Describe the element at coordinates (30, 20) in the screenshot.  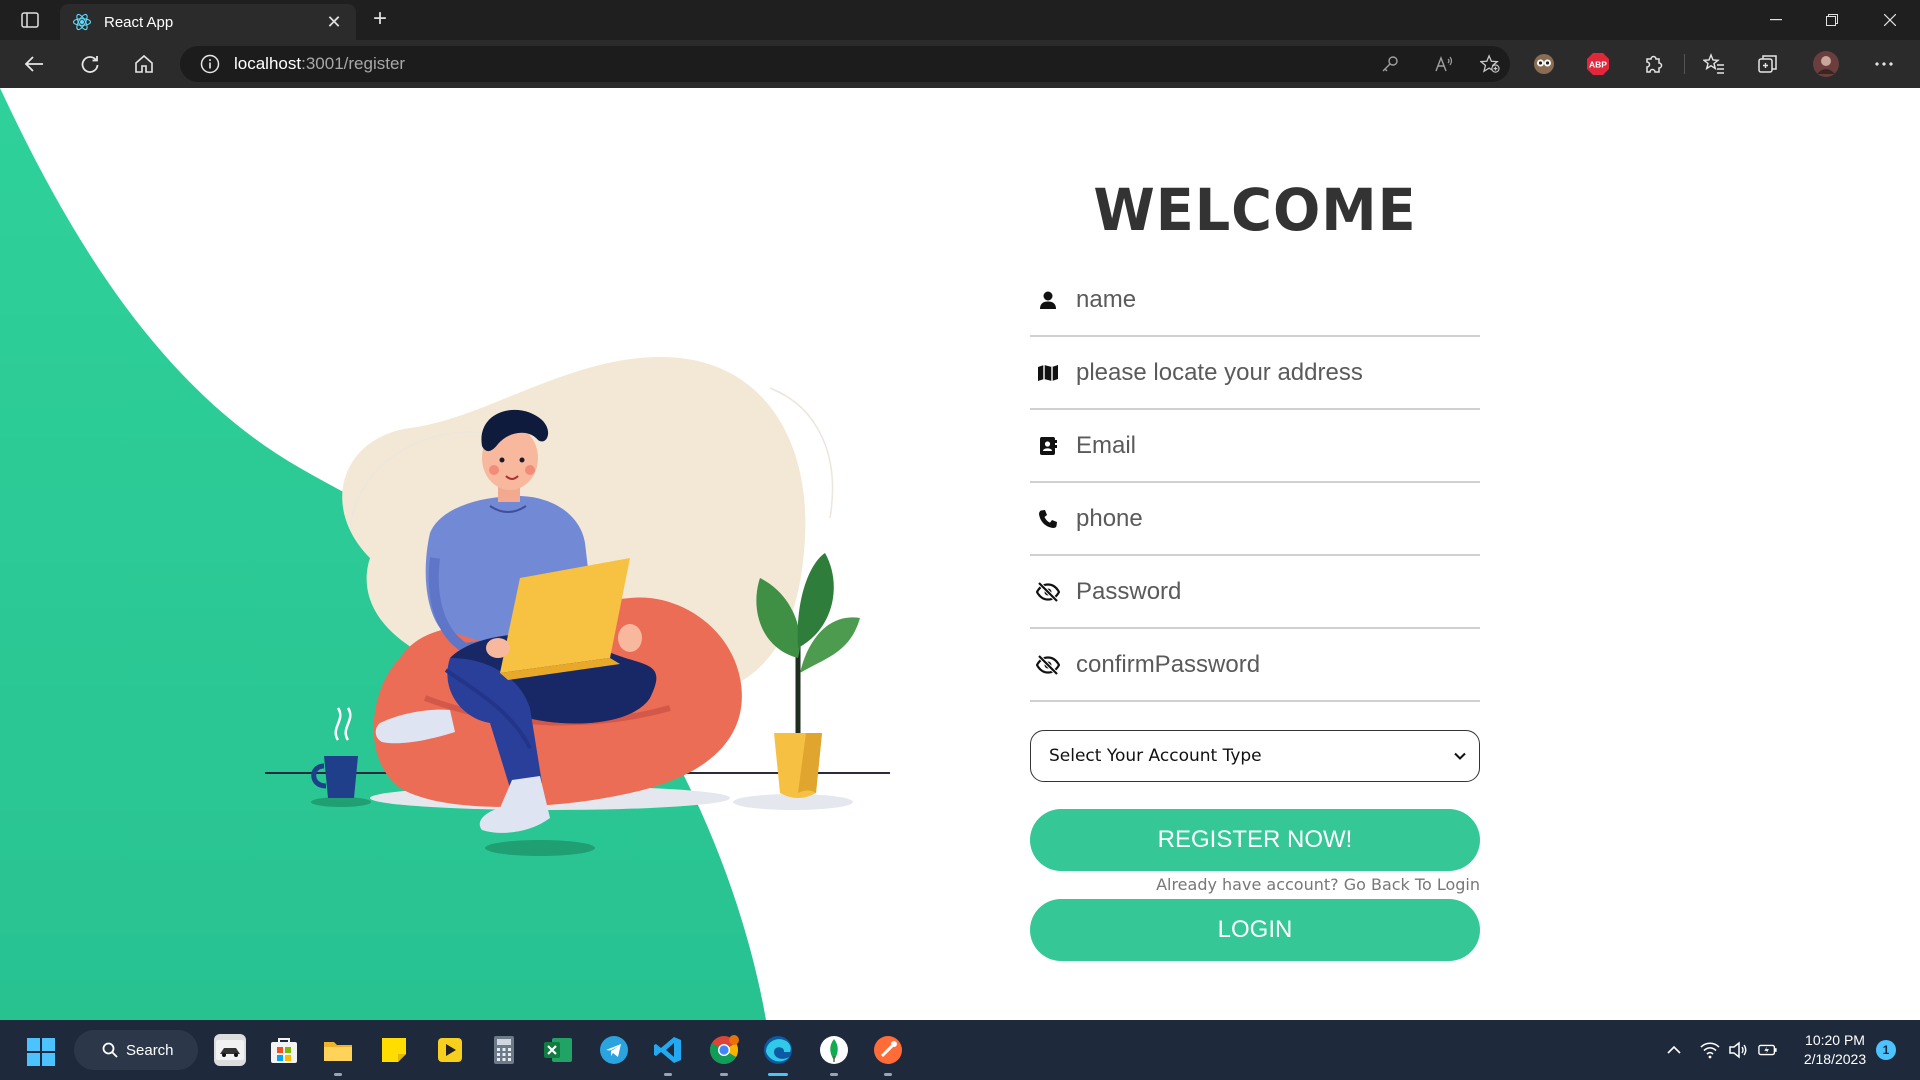
I see `tab-actions-button` at that location.